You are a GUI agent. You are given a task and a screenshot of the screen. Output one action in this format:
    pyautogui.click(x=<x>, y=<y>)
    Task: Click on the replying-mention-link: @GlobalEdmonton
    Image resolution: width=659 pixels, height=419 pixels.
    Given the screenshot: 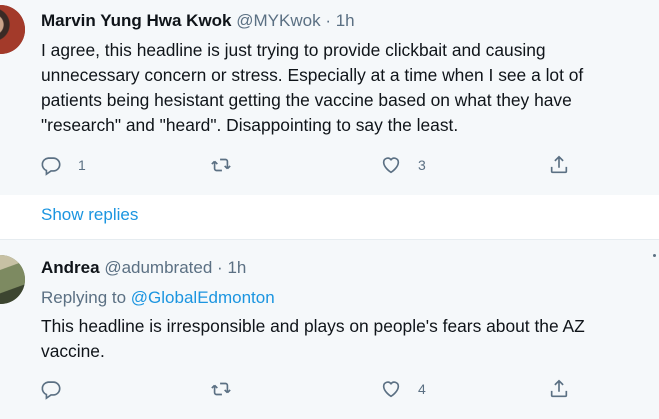 What is the action you would take?
    pyautogui.click(x=203, y=297)
    